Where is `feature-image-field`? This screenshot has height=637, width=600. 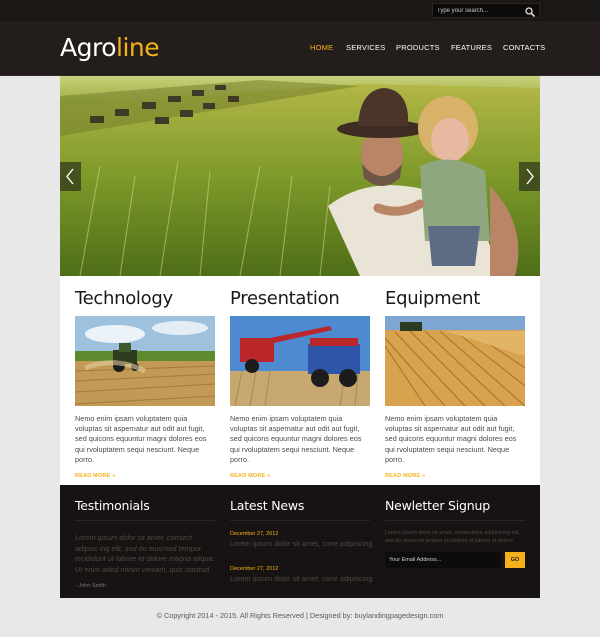 feature-image-field is located at coordinates (455, 361).